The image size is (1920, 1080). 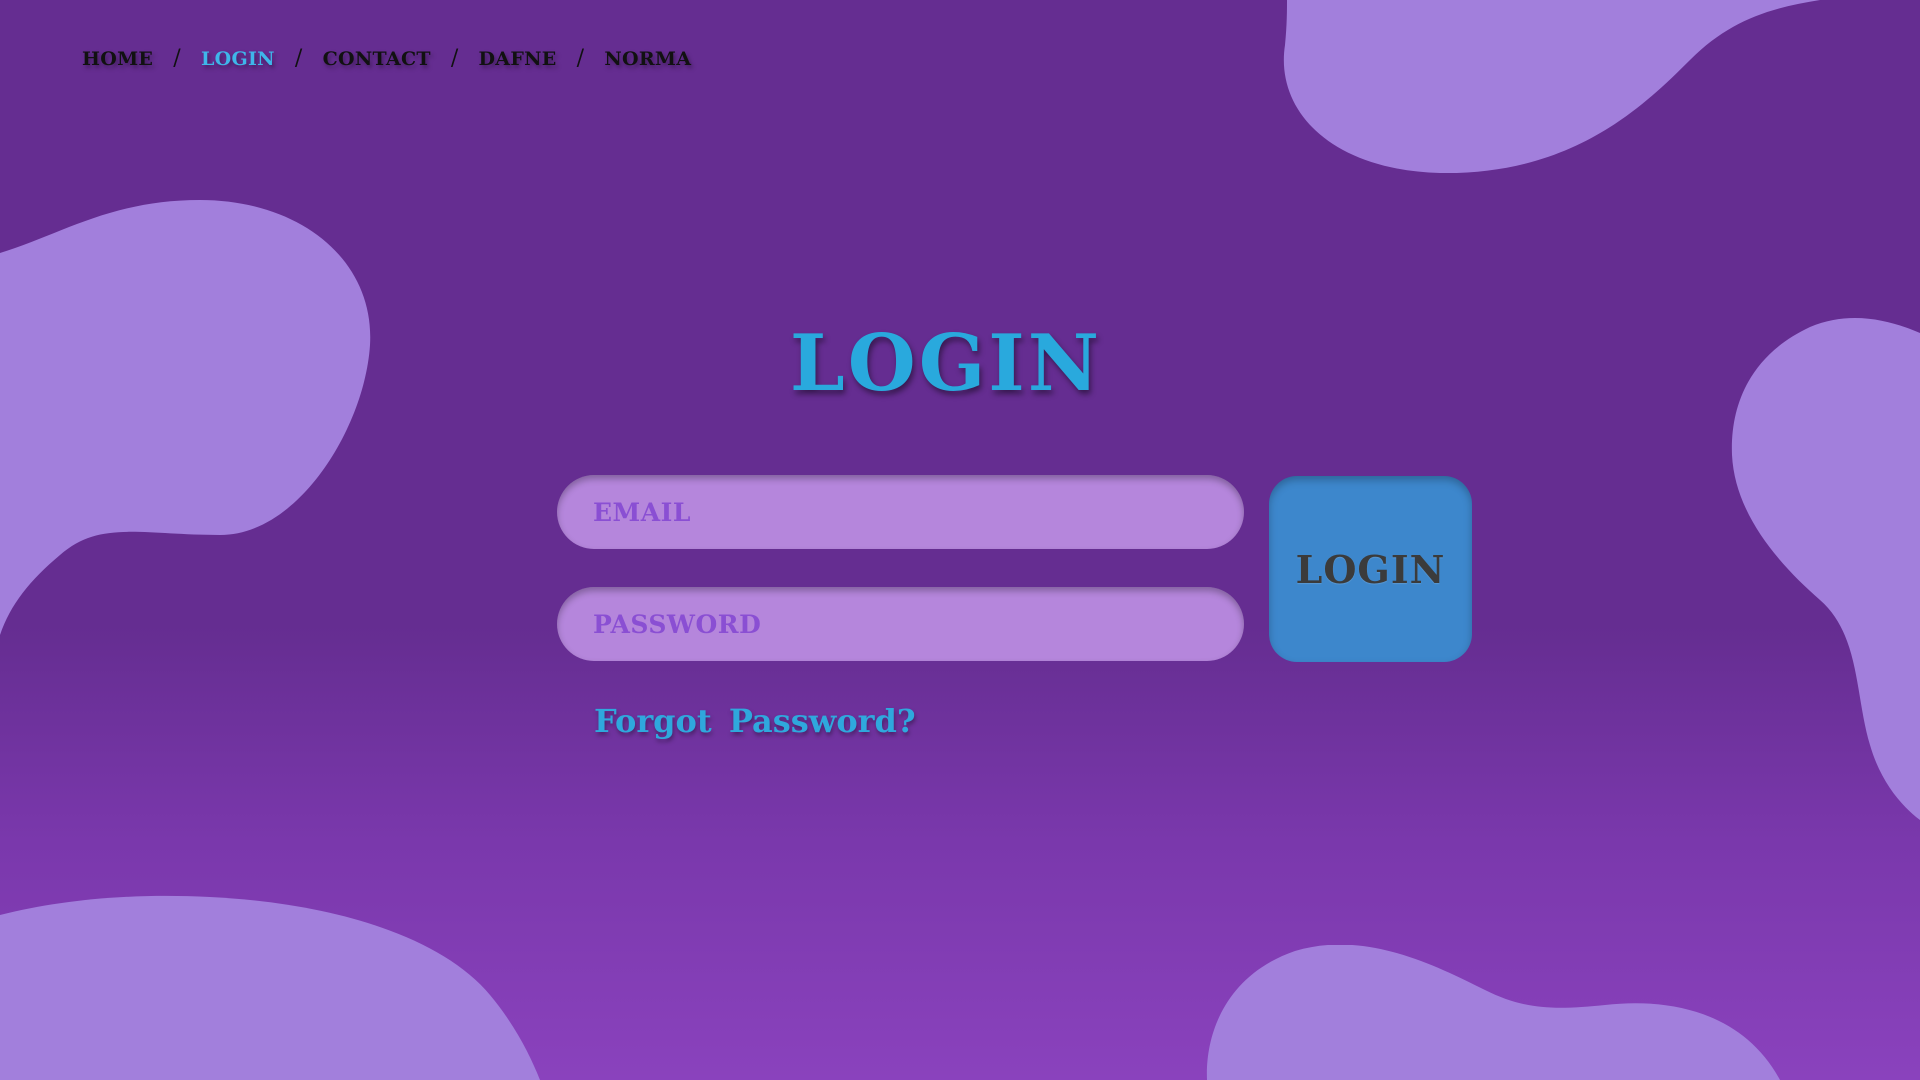 I want to click on background-blob-bottom-left, so click(x=270, y=987).